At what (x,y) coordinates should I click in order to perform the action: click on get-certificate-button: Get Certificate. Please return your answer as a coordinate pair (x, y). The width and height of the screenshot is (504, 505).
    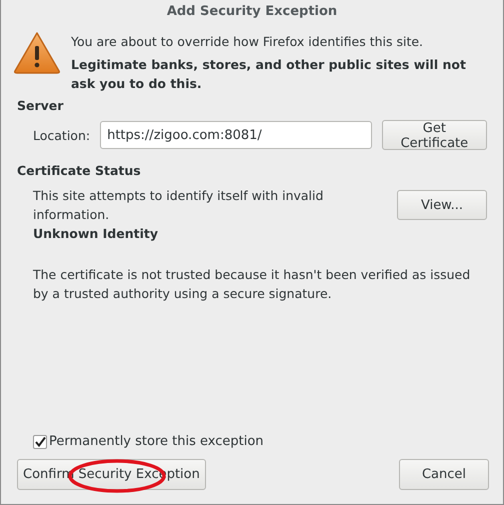
    Looking at the image, I should click on (434, 135).